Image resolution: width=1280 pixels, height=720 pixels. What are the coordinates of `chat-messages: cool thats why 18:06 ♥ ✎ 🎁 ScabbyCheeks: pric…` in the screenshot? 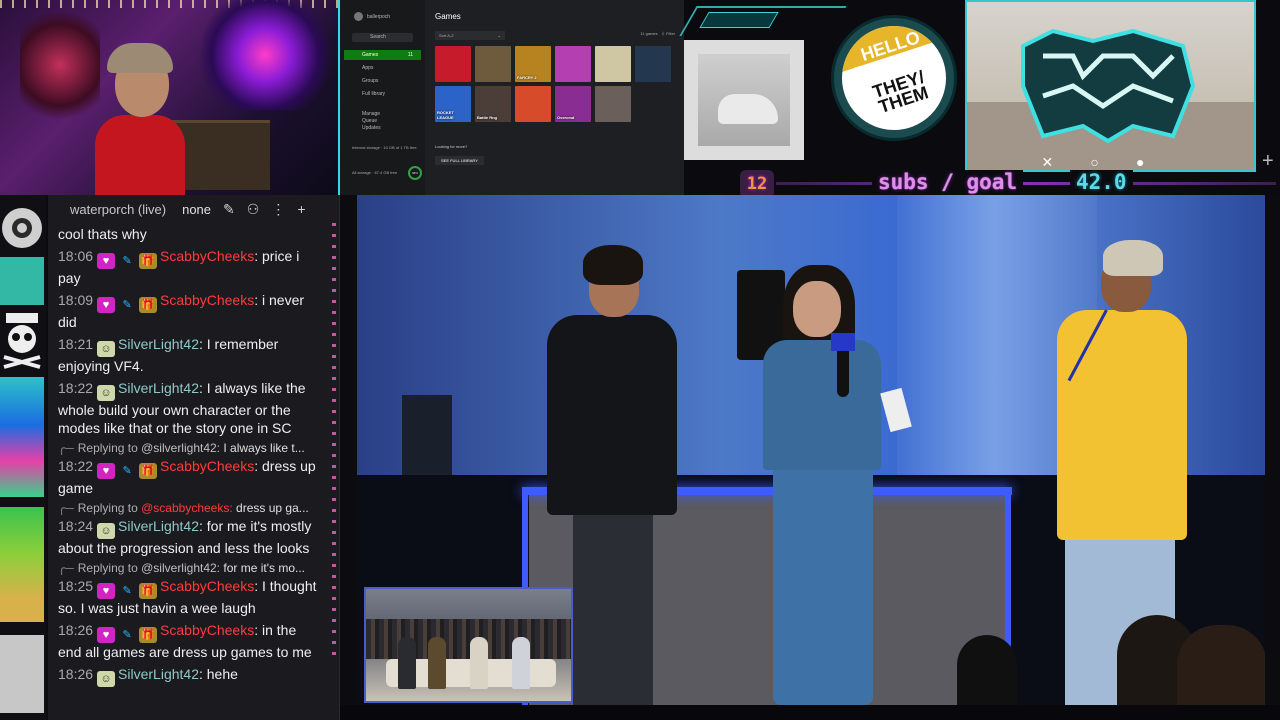 It's located at (188, 468).